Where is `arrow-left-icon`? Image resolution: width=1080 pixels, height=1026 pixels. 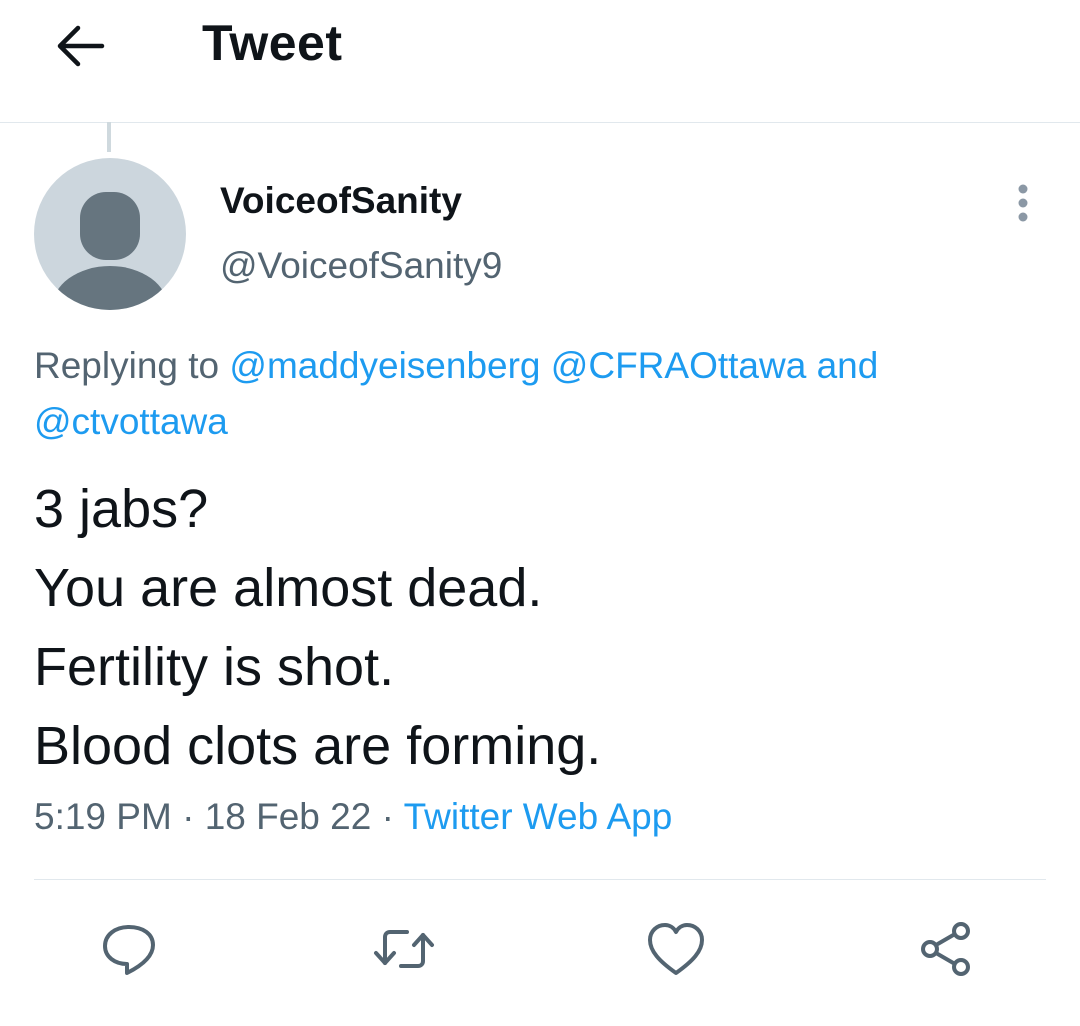
arrow-left-icon is located at coordinates (81, 46).